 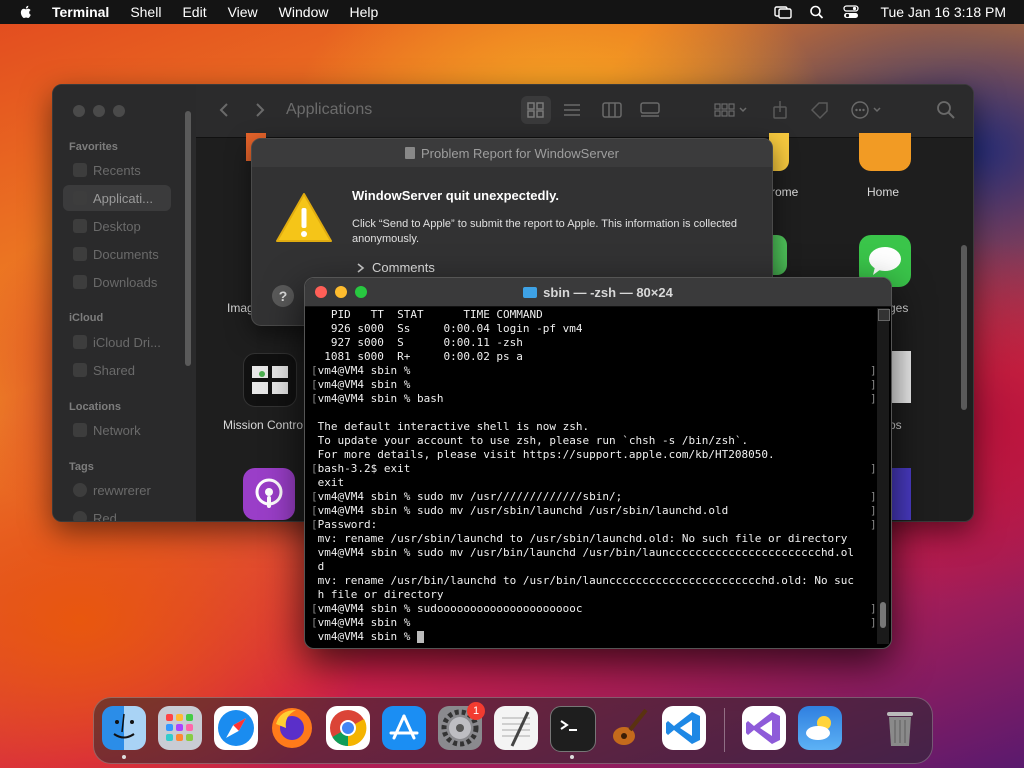 What do you see at coordinates (86, 318) in the screenshot?
I see `sidebar-heading-icloud: iCloud` at bounding box center [86, 318].